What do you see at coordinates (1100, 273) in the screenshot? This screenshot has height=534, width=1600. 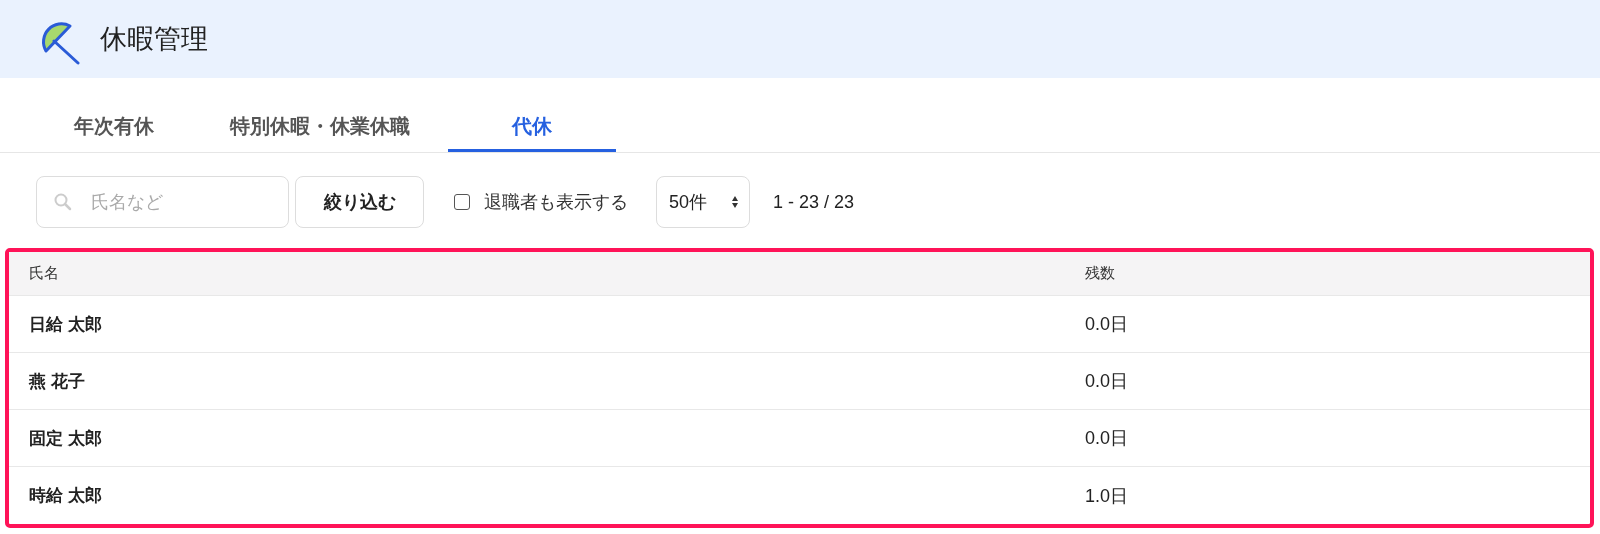 I see `column-header: 残数` at bounding box center [1100, 273].